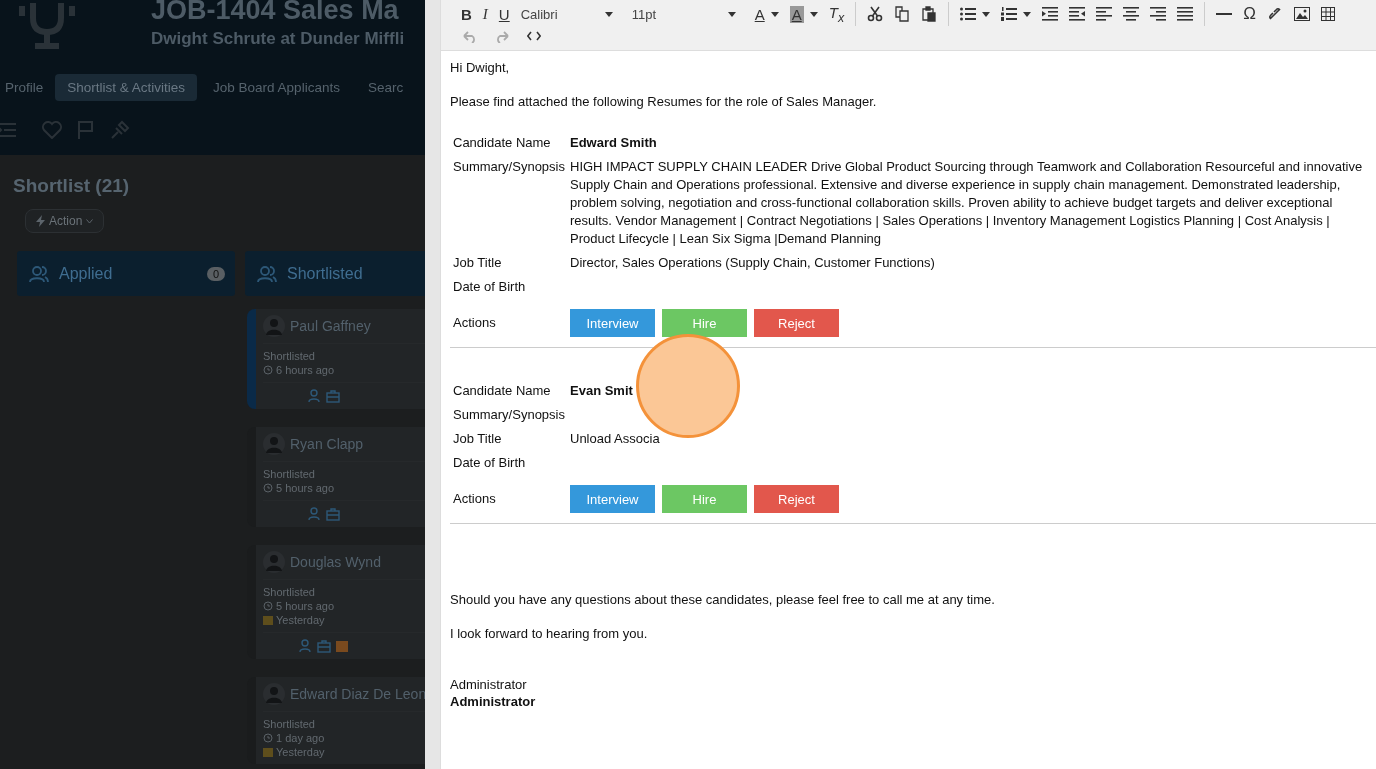 The height and width of the screenshot is (769, 1376). Describe the element at coordinates (275, 13) in the screenshot. I see `job-title: JOB-1404 Sales Ma` at that location.